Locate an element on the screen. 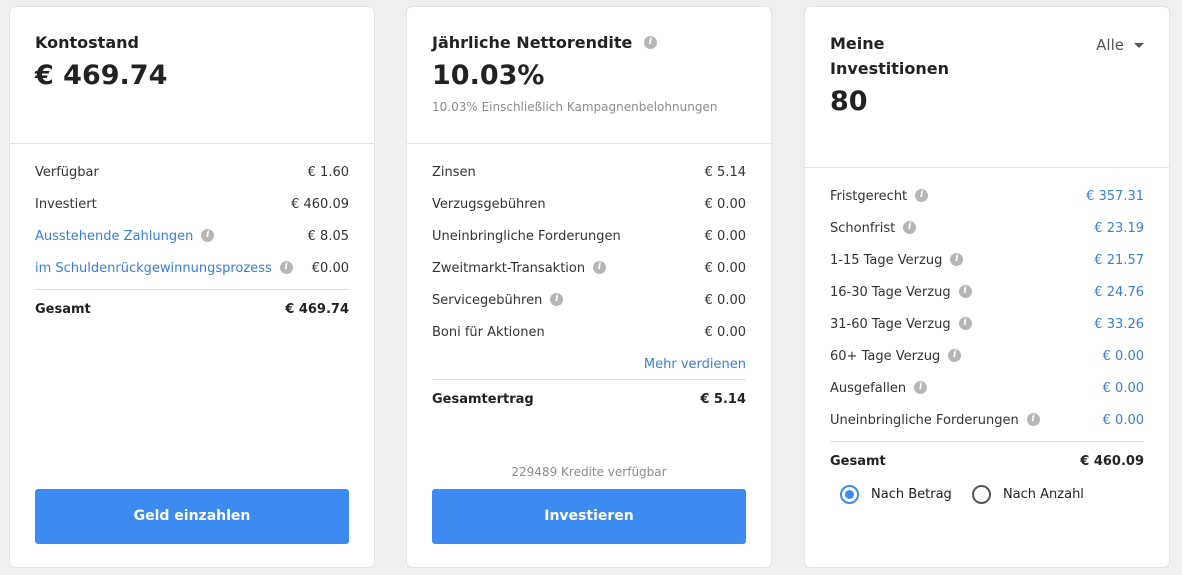  row-label-wrap: 31-60 Tage Verzug i is located at coordinates (901, 325).